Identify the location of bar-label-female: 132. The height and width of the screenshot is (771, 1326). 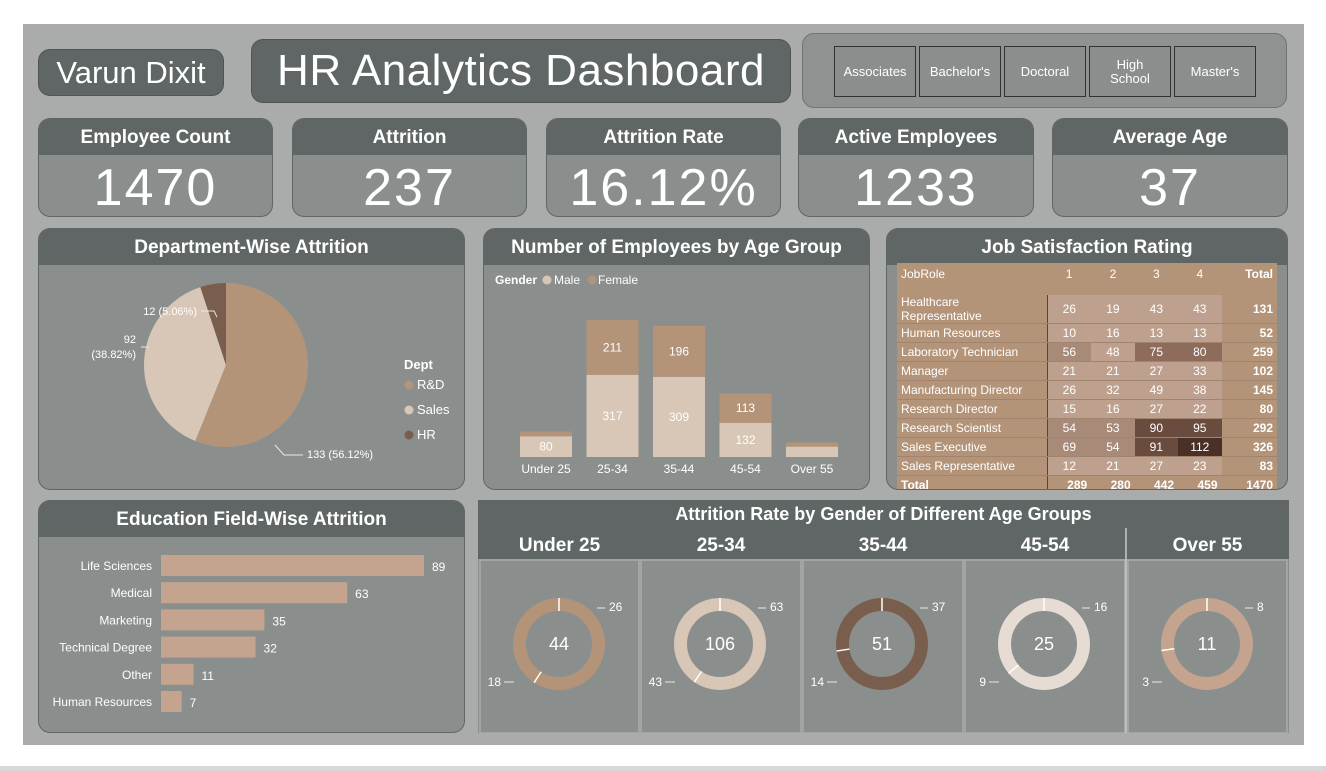
(745, 440).